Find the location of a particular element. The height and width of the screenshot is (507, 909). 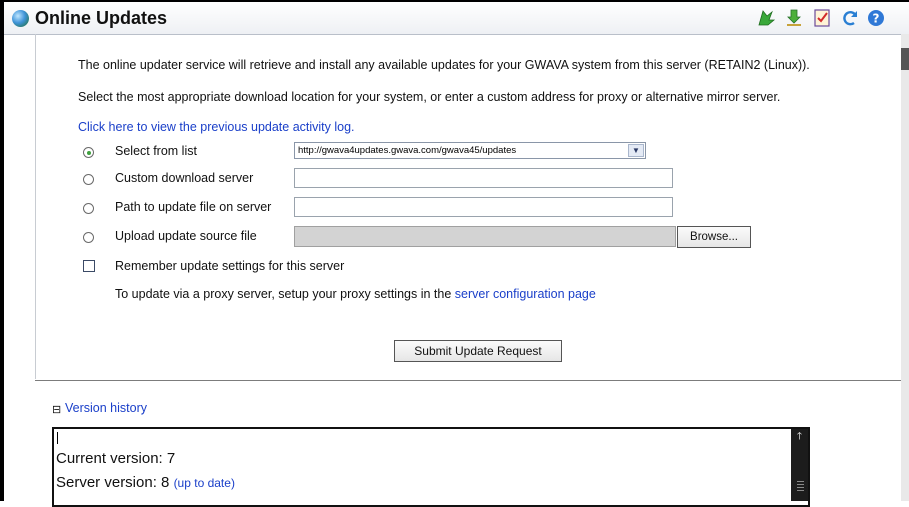

path-on-server-input is located at coordinates (483, 207).